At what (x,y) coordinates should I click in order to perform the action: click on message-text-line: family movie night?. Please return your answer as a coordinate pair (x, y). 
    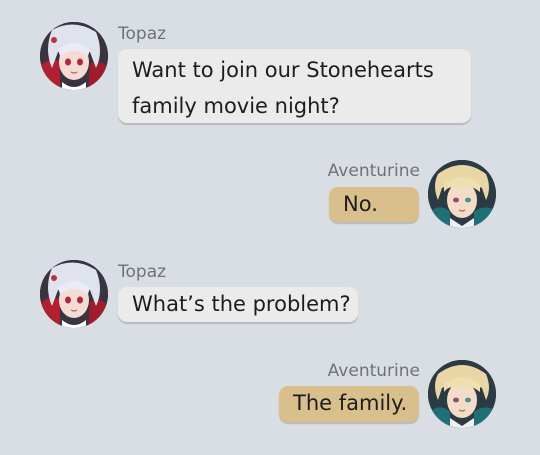
    Looking at the image, I should click on (236, 106).